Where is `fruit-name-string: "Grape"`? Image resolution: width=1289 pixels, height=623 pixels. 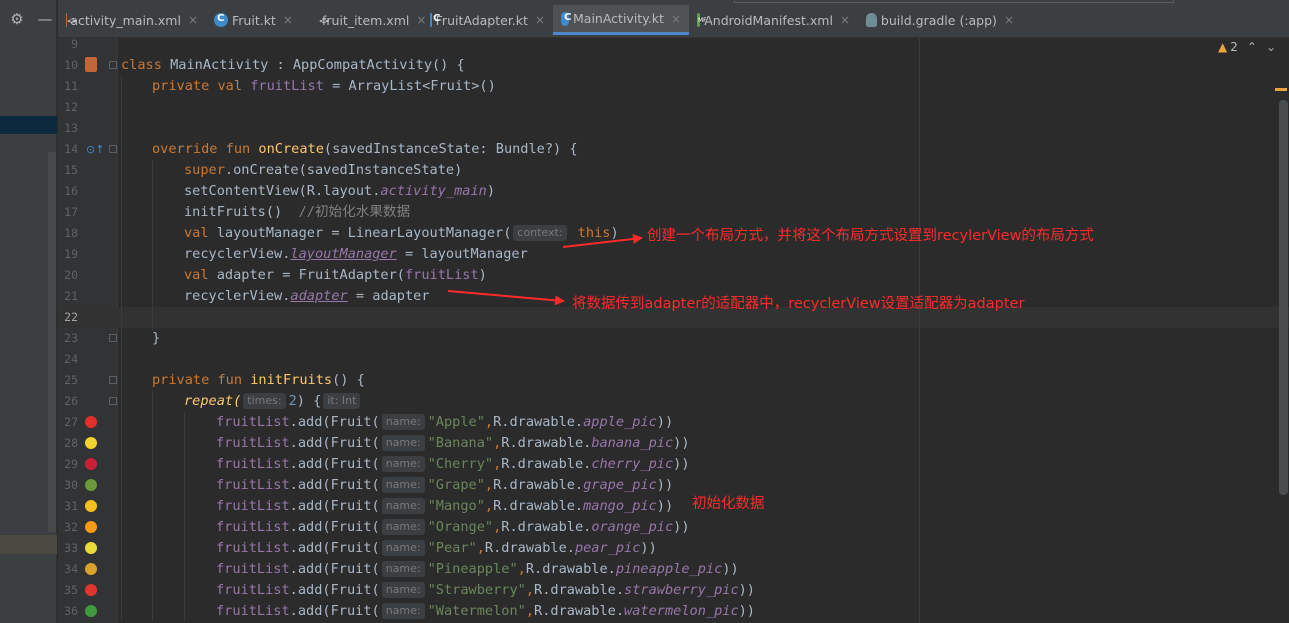 fruit-name-string: "Grape" is located at coordinates (456, 485).